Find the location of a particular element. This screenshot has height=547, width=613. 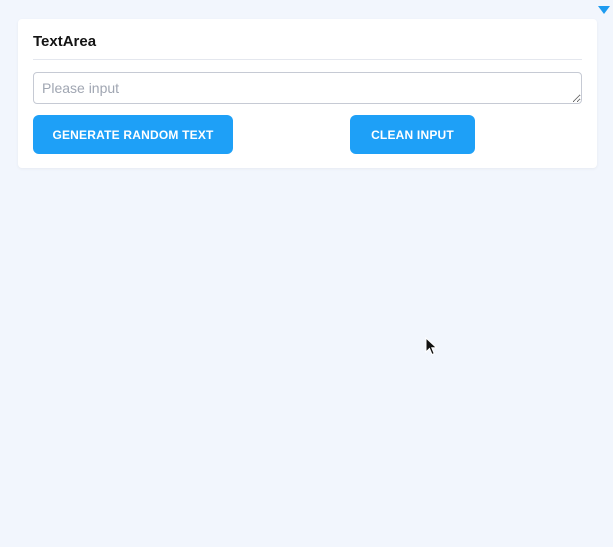

text-input-area is located at coordinates (307, 88).